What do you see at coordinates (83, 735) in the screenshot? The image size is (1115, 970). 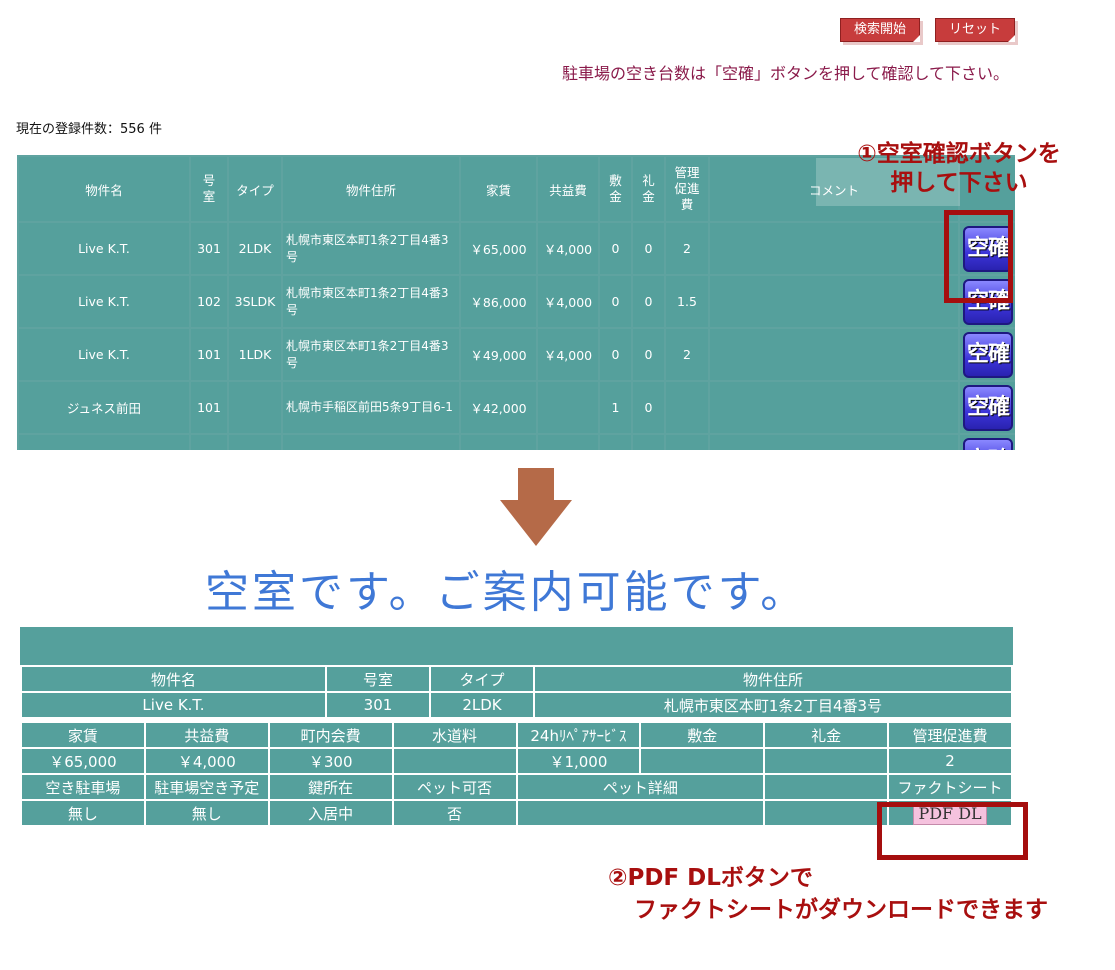 I see `detail-label-rent: 家賃` at bounding box center [83, 735].